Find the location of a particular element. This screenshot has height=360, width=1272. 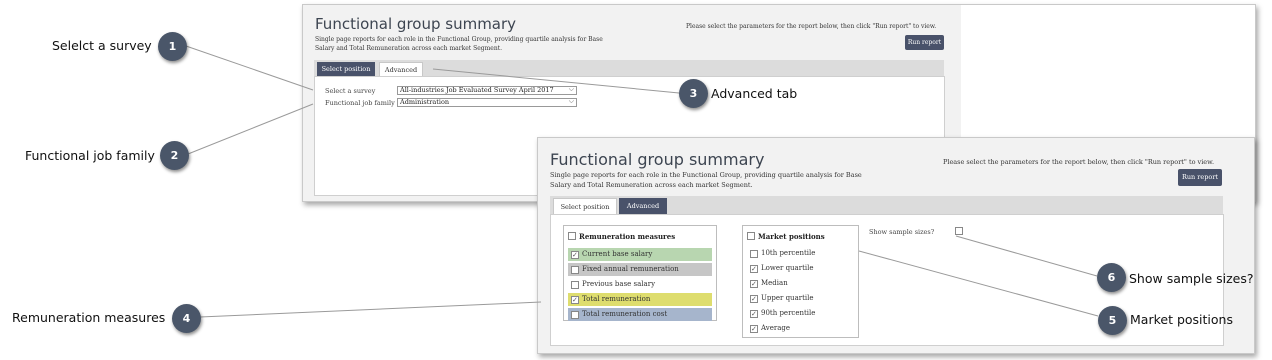

callout-3-badge: 3 is located at coordinates (693, 93).